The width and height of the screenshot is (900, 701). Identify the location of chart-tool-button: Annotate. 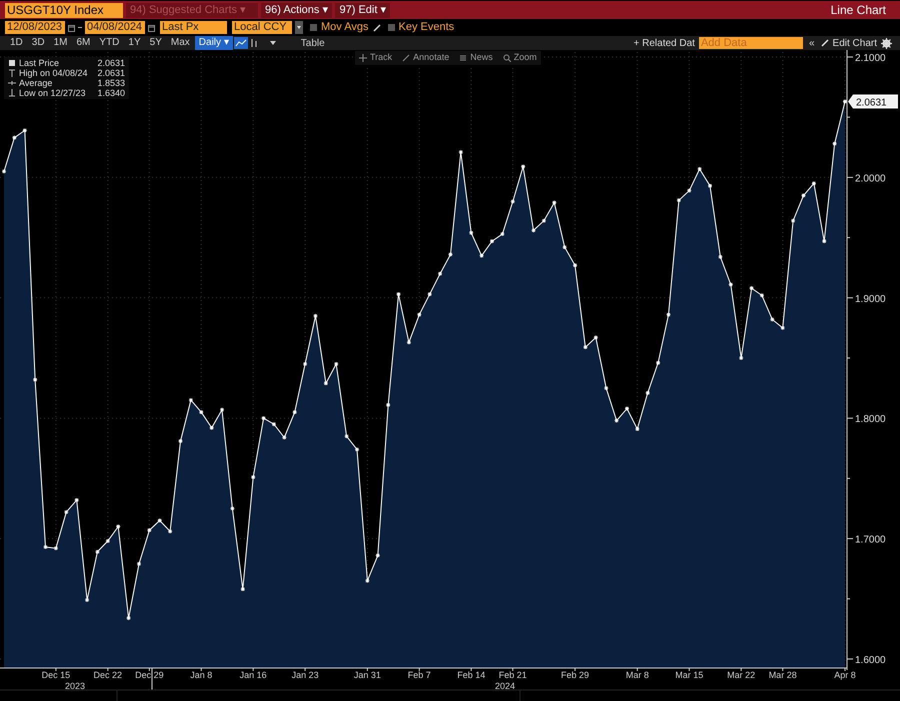
(431, 57).